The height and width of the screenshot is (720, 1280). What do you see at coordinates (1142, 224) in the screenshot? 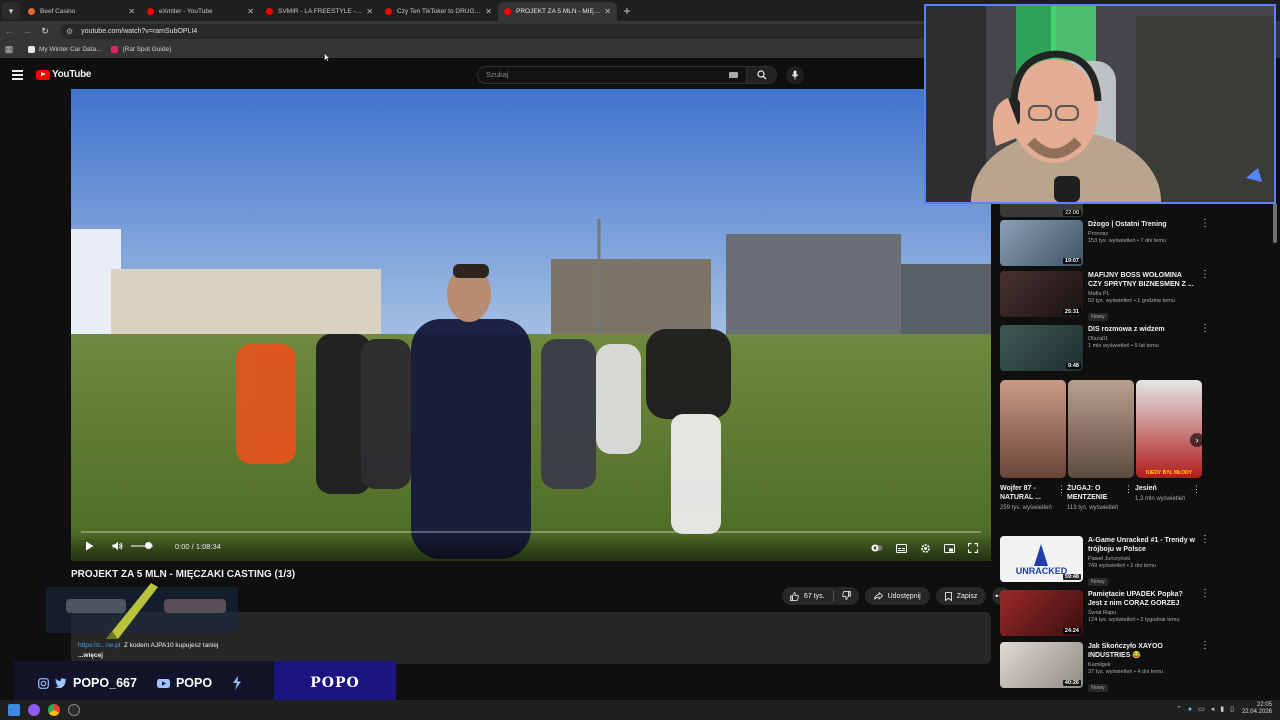
I see `video-title: Dżogo | Ostatni Trening` at bounding box center [1142, 224].